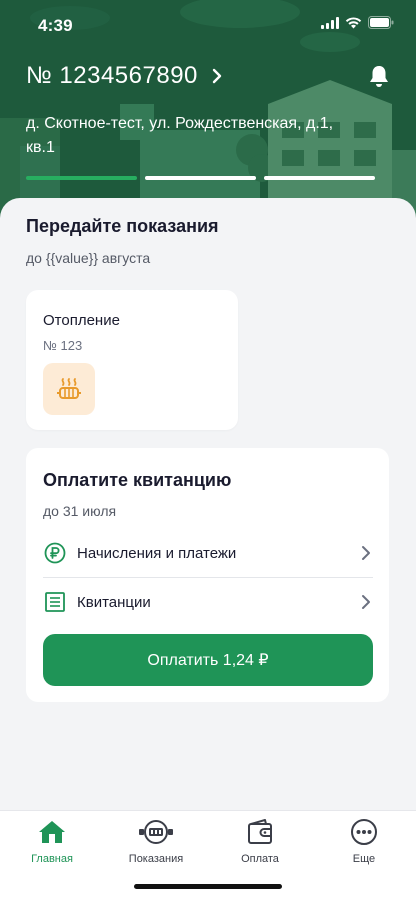 The width and height of the screenshot is (416, 900). What do you see at coordinates (208, 886) in the screenshot?
I see `home-indicator` at bounding box center [208, 886].